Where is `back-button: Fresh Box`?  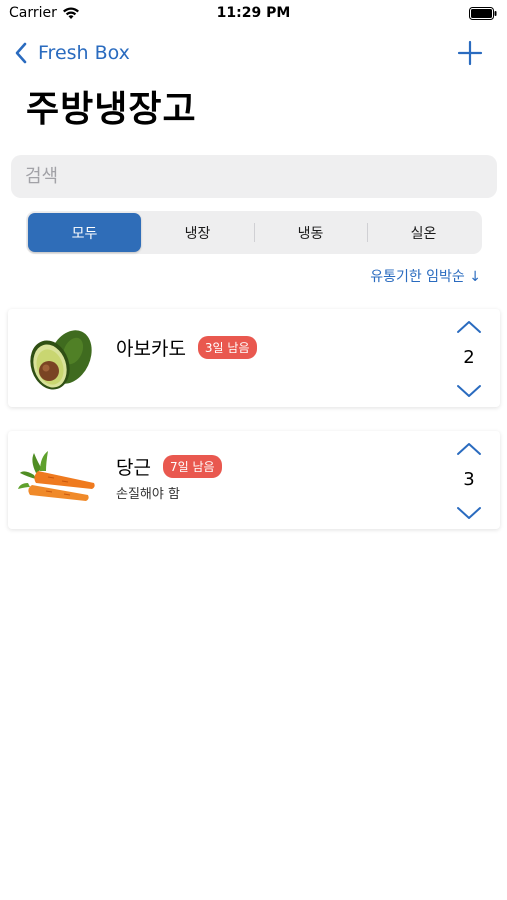
back-button: Fresh Box is located at coordinates (72, 53).